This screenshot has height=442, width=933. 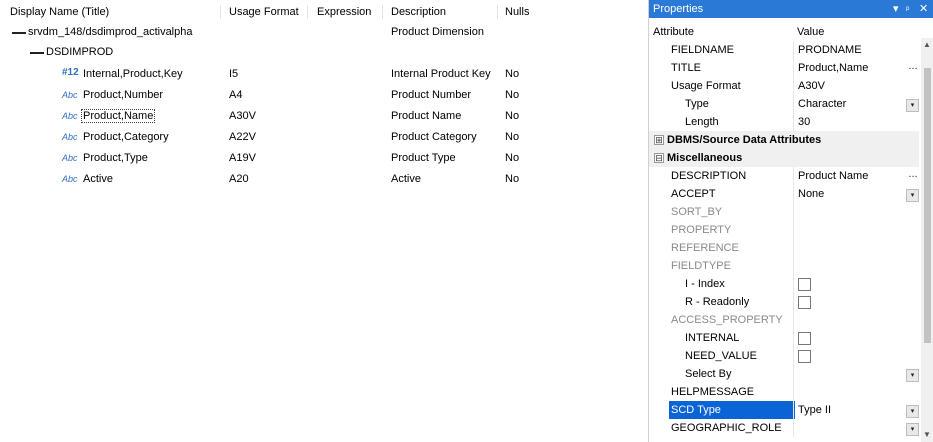 I want to click on expand-toggle-icon: ⊞, so click(x=659, y=140).